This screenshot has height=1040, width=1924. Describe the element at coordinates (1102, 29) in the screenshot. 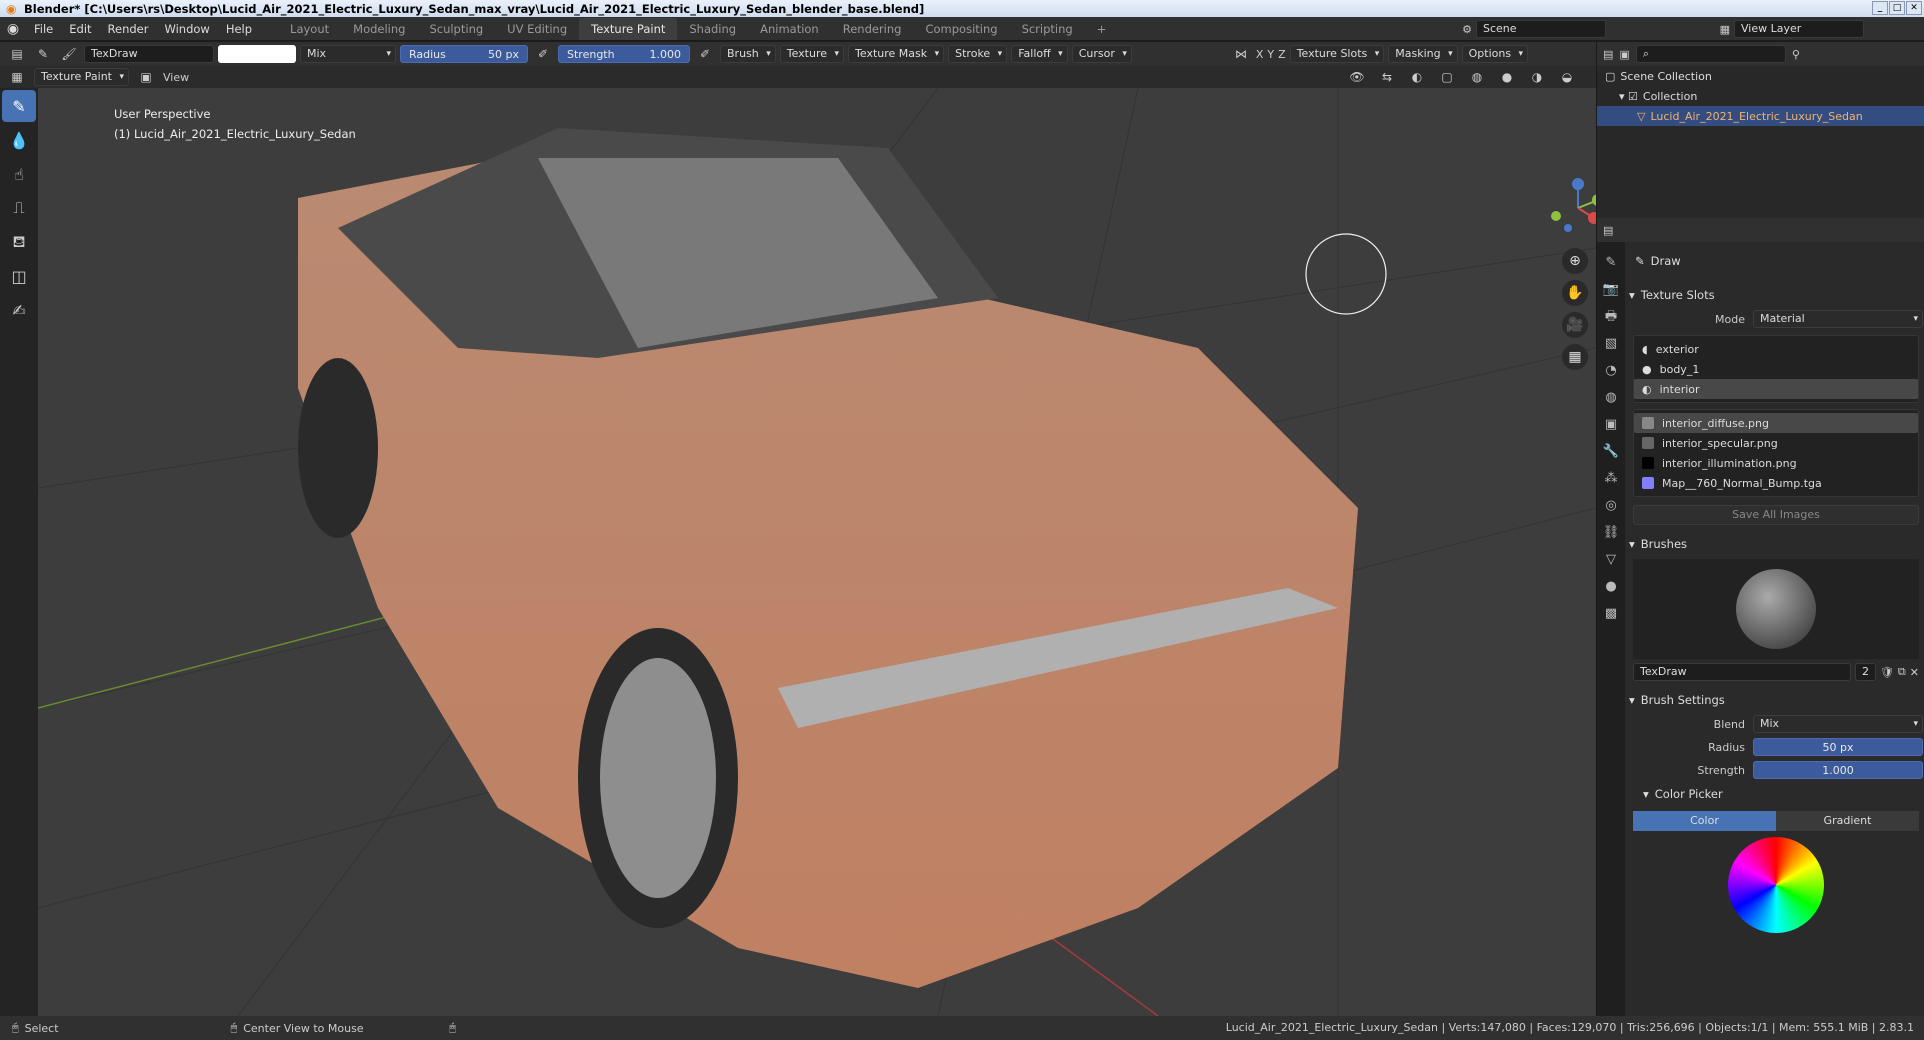

I see `add-workspace-icon: +` at that location.